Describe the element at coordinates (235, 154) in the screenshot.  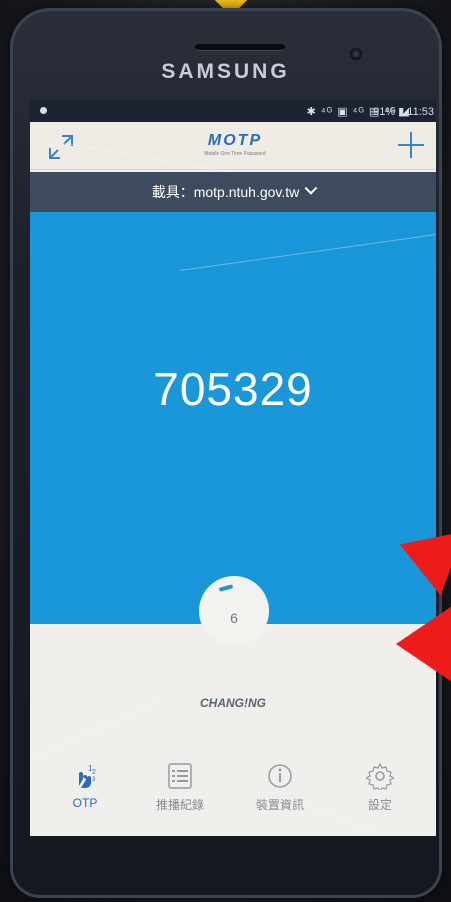
I see `logo-subtitle: Mobile One Time Password` at that location.